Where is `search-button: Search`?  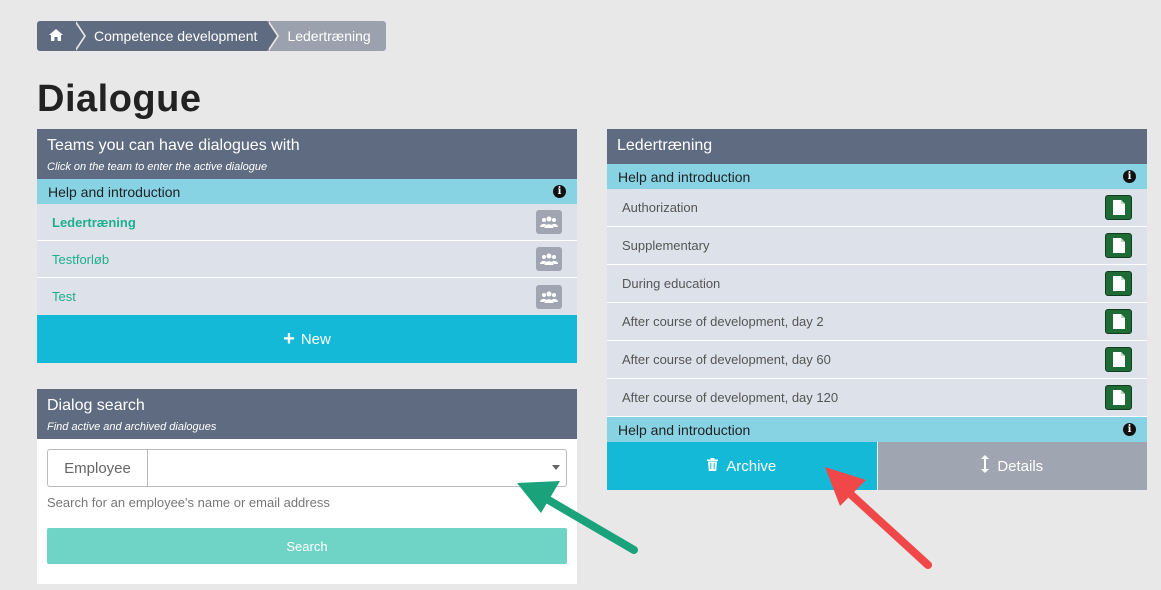 search-button: Search is located at coordinates (307, 546).